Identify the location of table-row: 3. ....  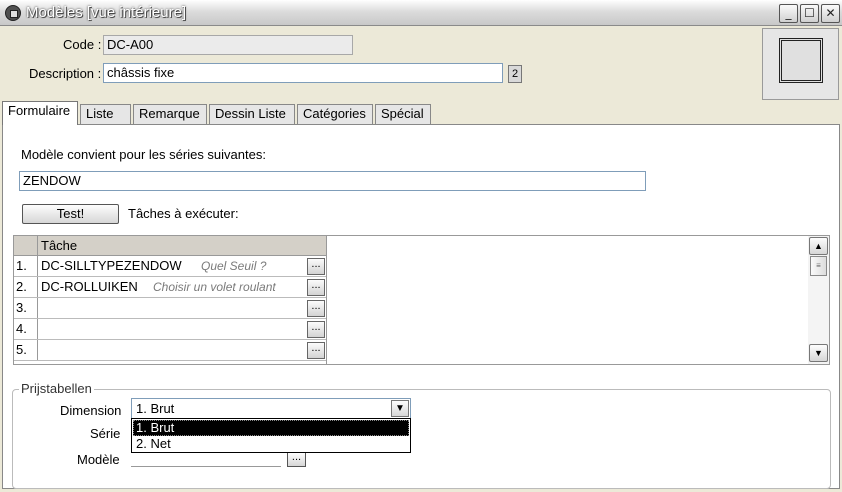
(170, 308).